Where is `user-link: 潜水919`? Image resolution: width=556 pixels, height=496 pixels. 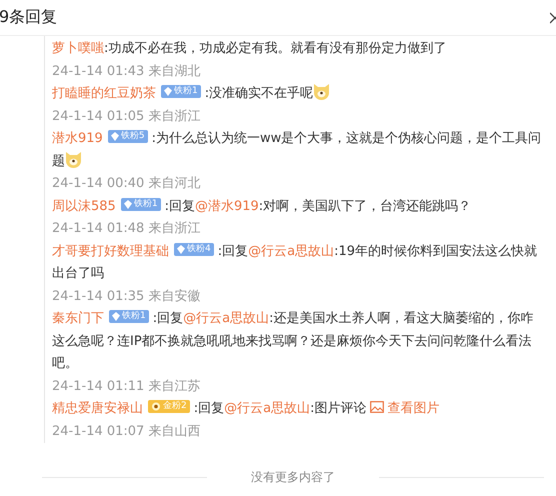
user-link: 潜水919 is located at coordinates (77, 138).